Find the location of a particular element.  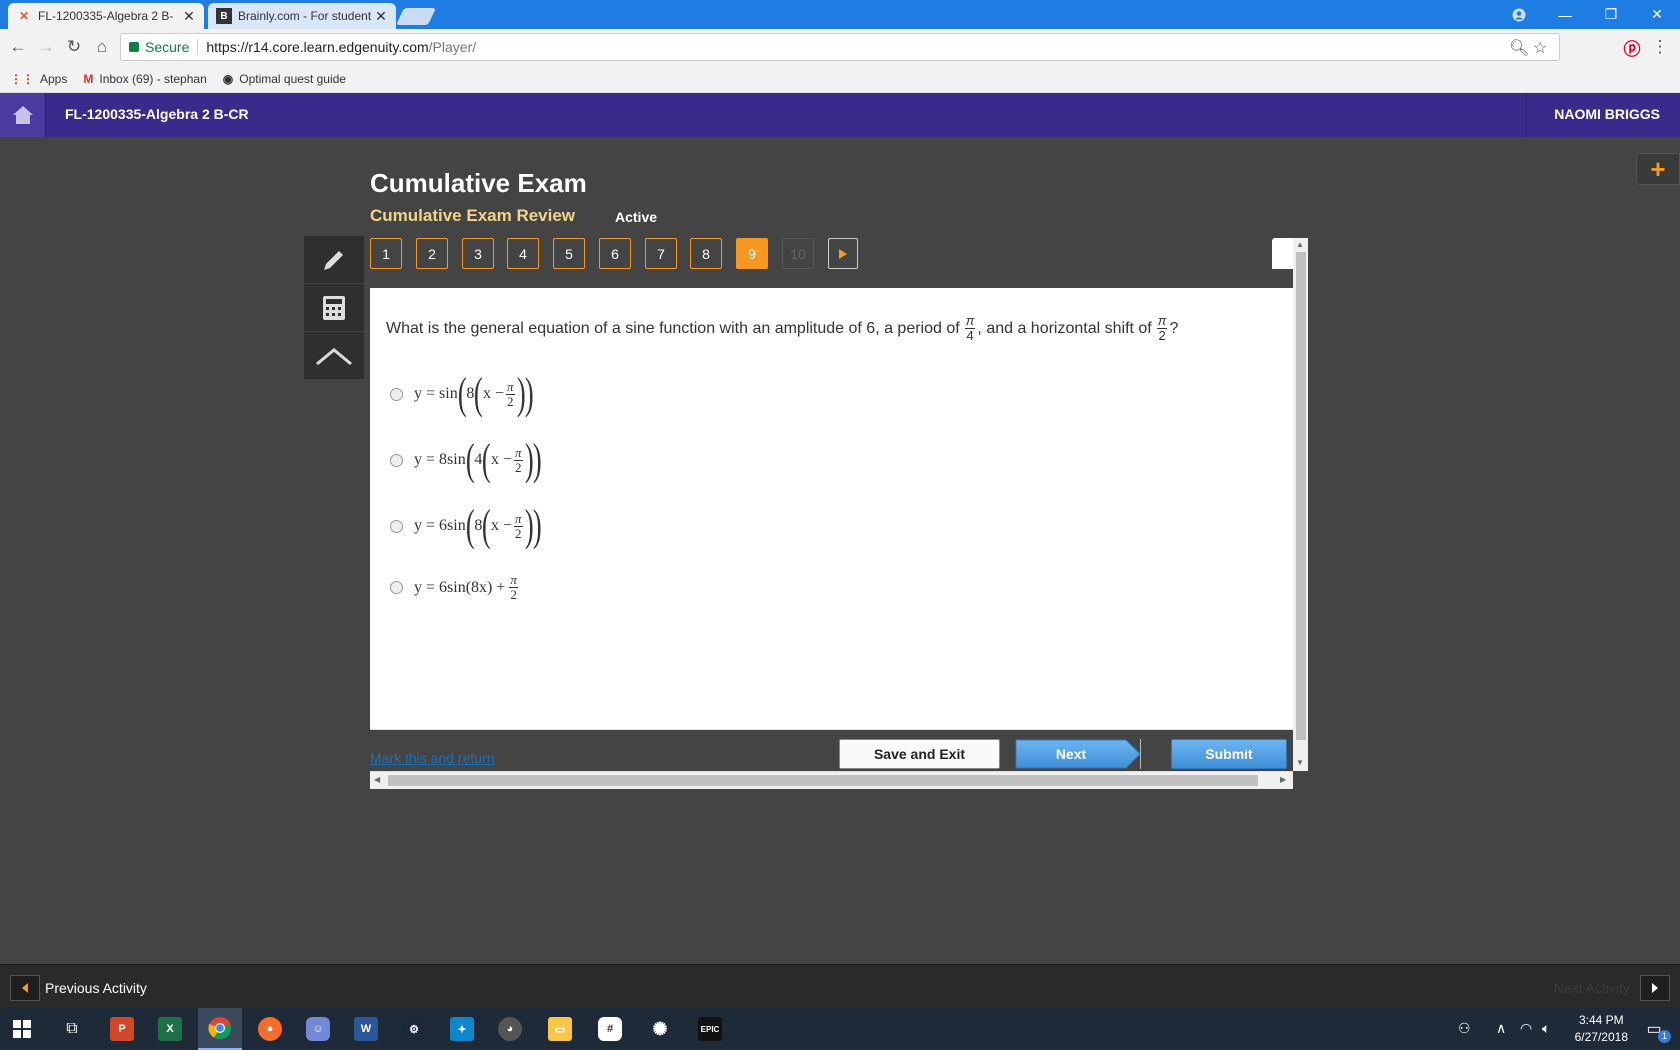

save-and-exit-button: Save and Exit is located at coordinates (919, 754).